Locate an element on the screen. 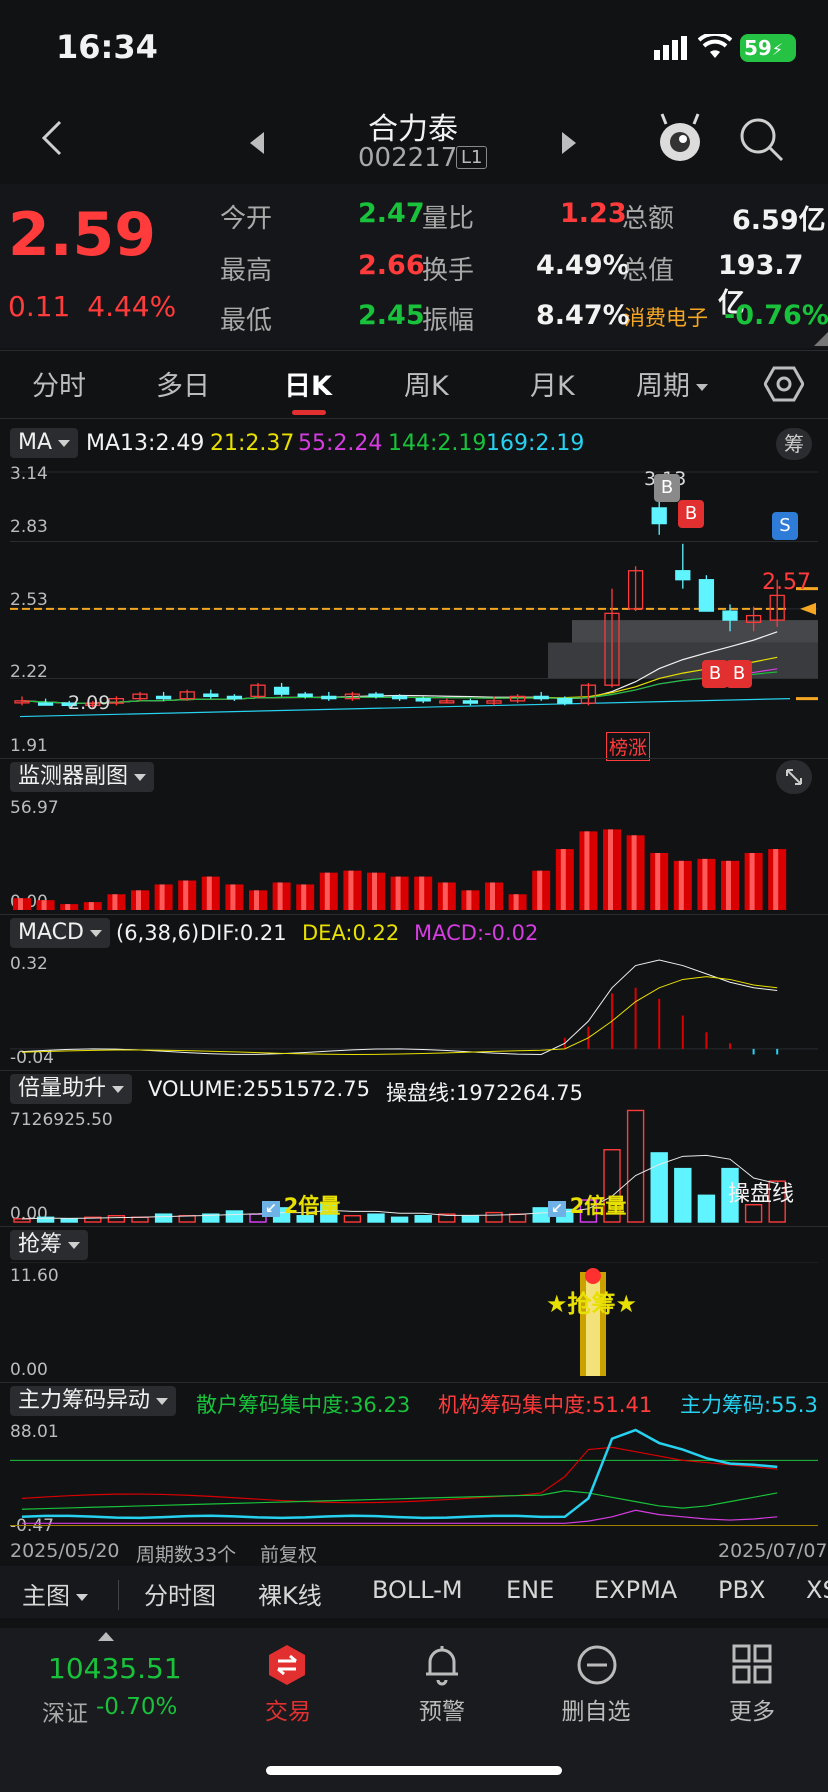  double-volume-tag: ↙ 2倍量 is located at coordinates (587, 1205).